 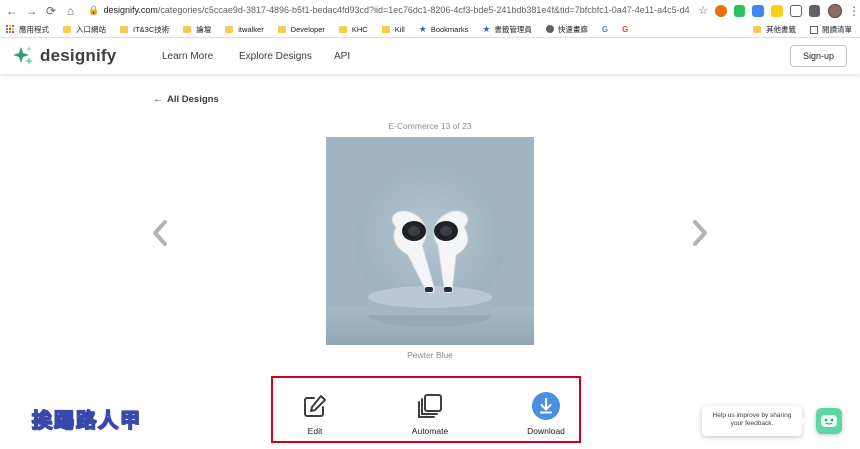 I want to click on edit-label: Edit, so click(x=315, y=431).